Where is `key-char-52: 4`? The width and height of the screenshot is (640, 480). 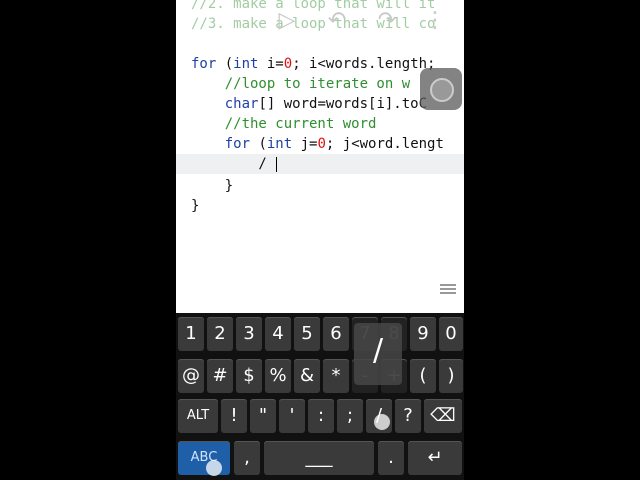 key-char-52: 4 is located at coordinates (278, 334).